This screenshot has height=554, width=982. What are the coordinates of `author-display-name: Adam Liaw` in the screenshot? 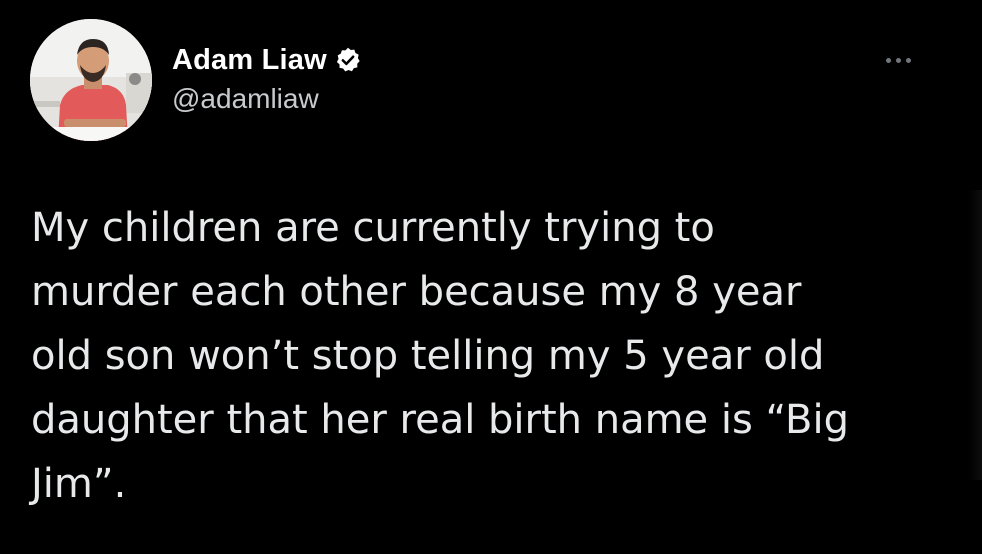 It's located at (249, 60).